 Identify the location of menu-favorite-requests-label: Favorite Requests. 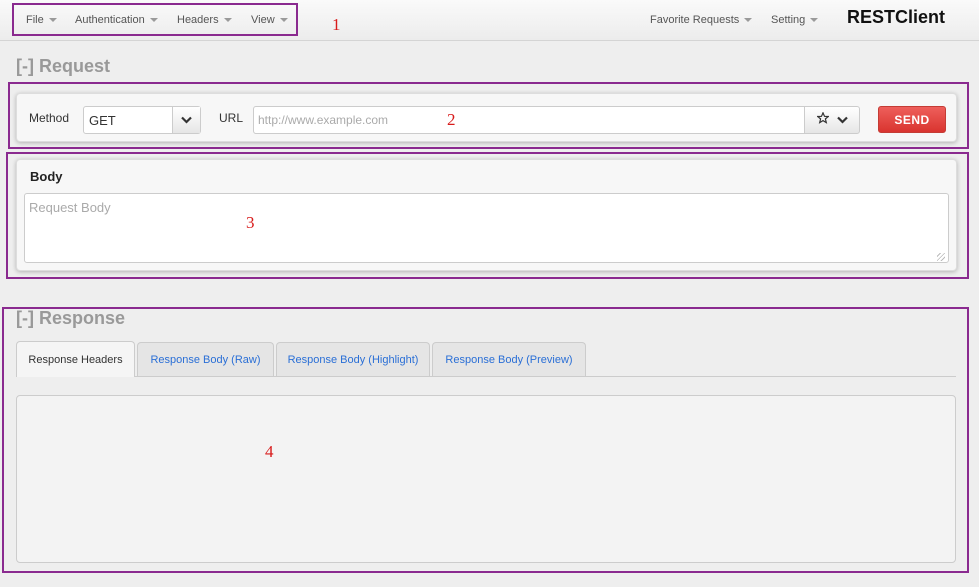
(695, 20).